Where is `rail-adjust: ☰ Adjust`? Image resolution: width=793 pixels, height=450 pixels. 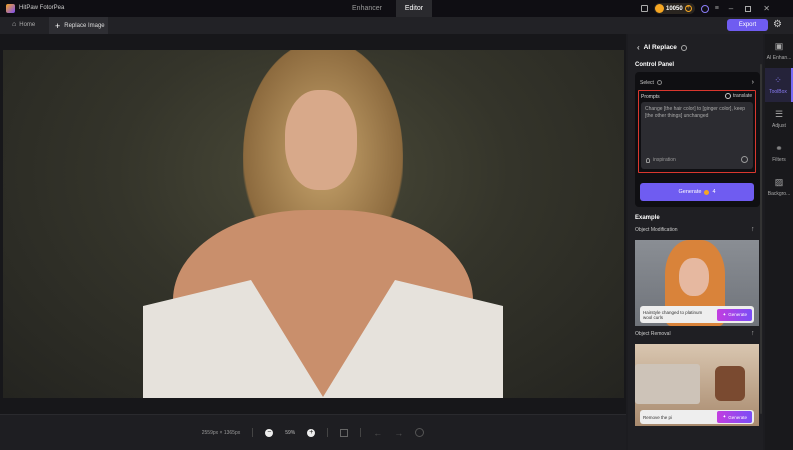 rail-adjust: ☰ Adjust is located at coordinates (779, 119).